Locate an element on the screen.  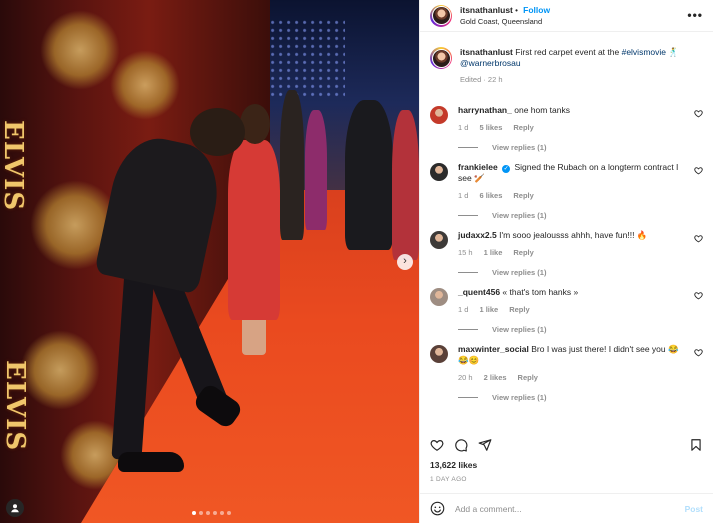
commenter-username: _quent456 is located at coordinates (479, 292).